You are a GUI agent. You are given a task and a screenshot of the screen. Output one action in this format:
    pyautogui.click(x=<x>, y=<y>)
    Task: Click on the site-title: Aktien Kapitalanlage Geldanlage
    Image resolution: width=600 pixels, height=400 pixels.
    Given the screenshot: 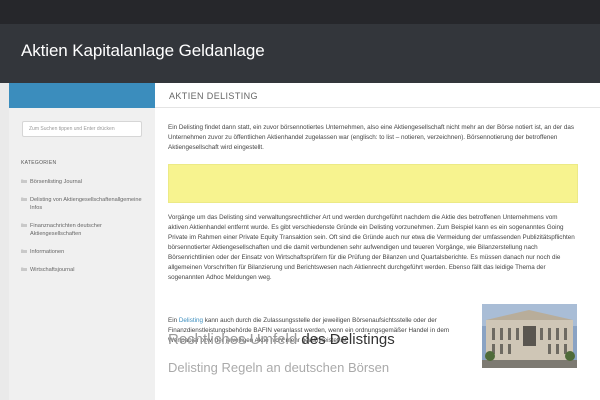 What is the action you would take?
    pyautogui.click(x=143, y=51)
    